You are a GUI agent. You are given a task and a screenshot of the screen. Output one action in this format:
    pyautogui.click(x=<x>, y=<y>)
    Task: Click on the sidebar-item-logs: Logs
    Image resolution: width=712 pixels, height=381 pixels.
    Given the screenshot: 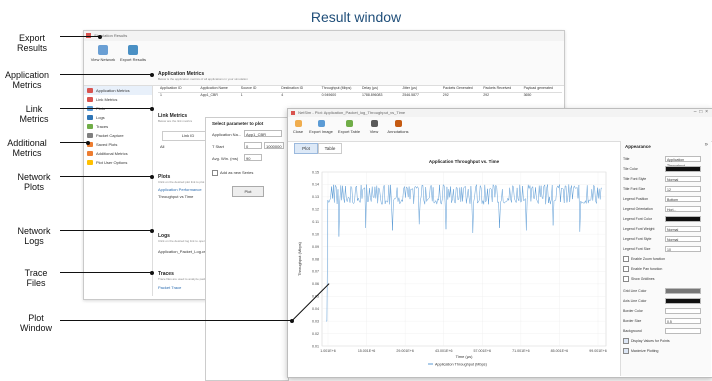 What is the action you would take?
    pyautogui.click(x=118, y=117)
    